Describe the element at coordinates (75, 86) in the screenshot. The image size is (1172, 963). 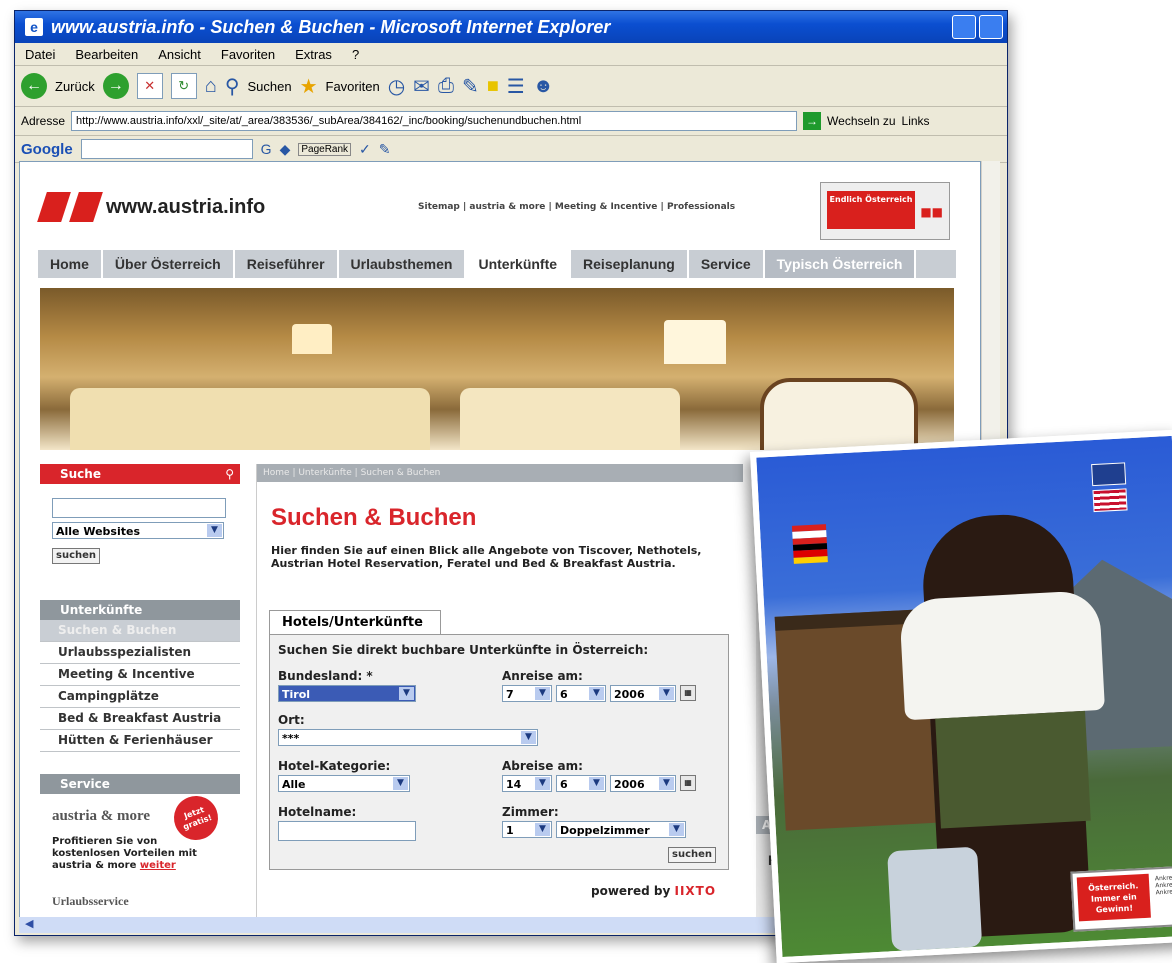
I see `back-button-label: Zurück` at that location.